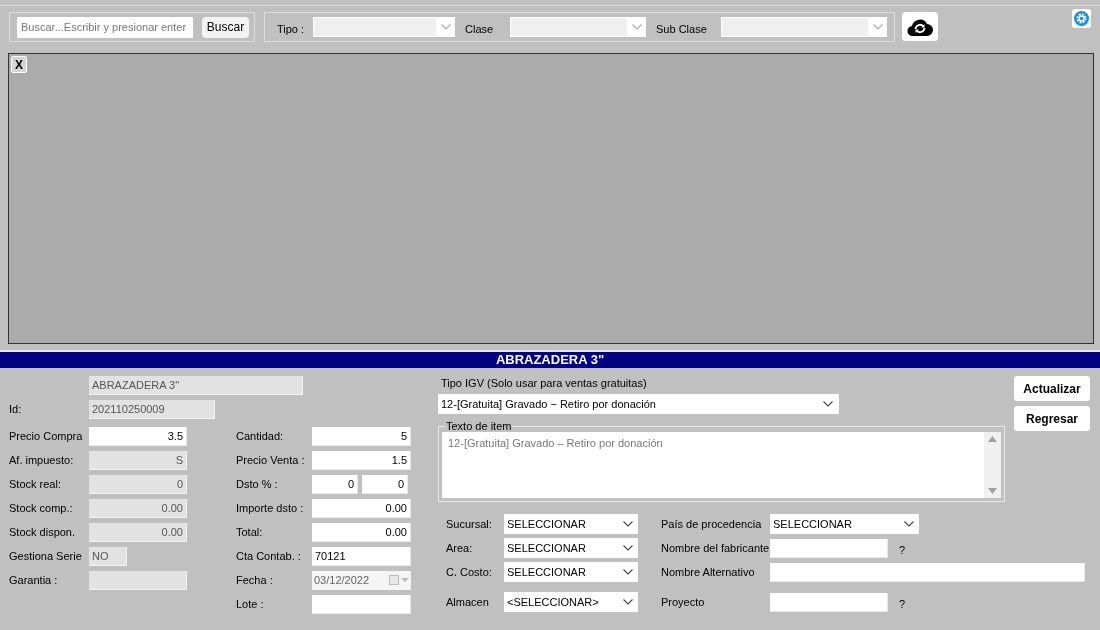 The height and width of the screenshot is (630, 1100). Describe the element at coordinates (290, 30) in the screenshot. I see `filter-label: Tipo :` at that location.